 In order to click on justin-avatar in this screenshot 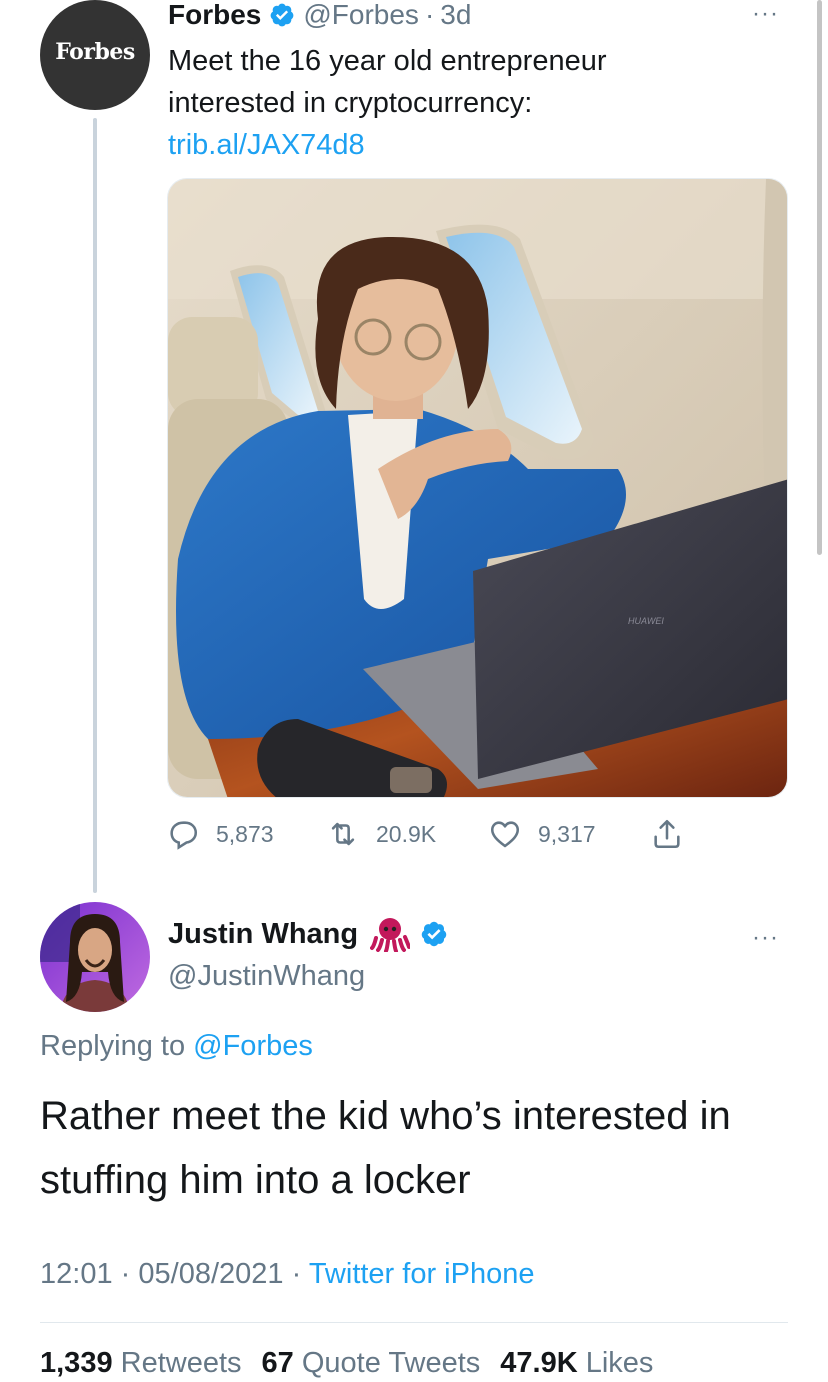, I will do `click(95, 957)`.